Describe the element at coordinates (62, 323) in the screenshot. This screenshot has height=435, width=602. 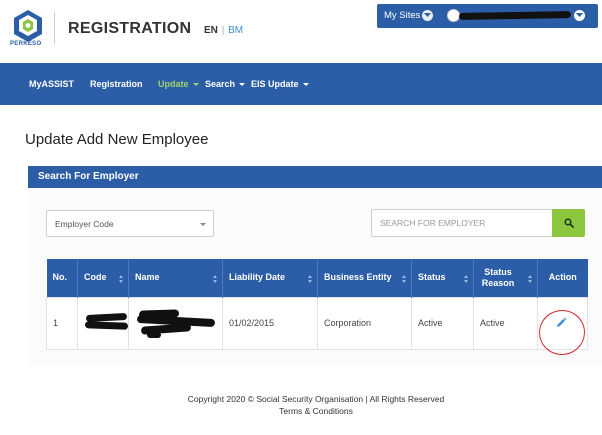
I see `cell-no: 1` at that location.